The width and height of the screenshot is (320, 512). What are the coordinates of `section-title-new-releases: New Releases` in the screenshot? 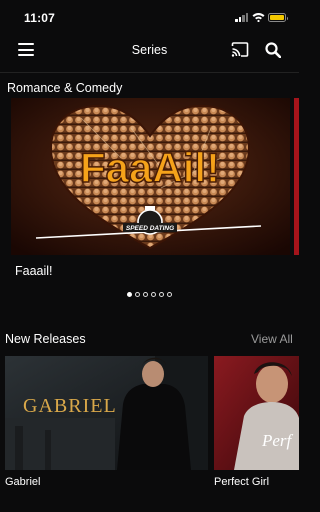 It's located at (45, 339).